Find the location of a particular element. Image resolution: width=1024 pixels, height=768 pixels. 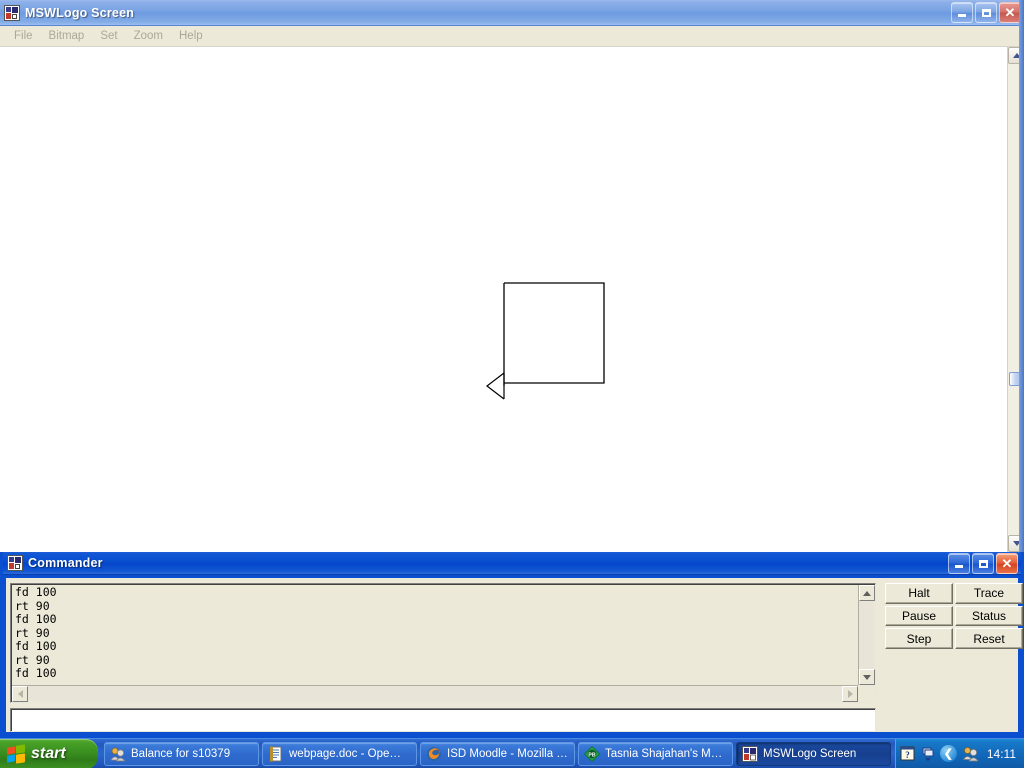

command-input is located at coordinates (443, 720).